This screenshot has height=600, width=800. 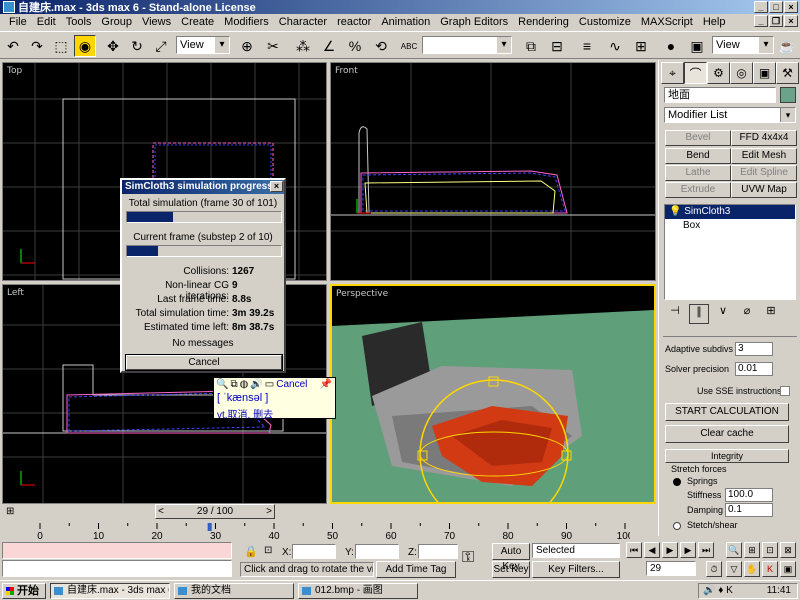 I want to click on select-region-icon: ⬚, so click(x=61, y=46).